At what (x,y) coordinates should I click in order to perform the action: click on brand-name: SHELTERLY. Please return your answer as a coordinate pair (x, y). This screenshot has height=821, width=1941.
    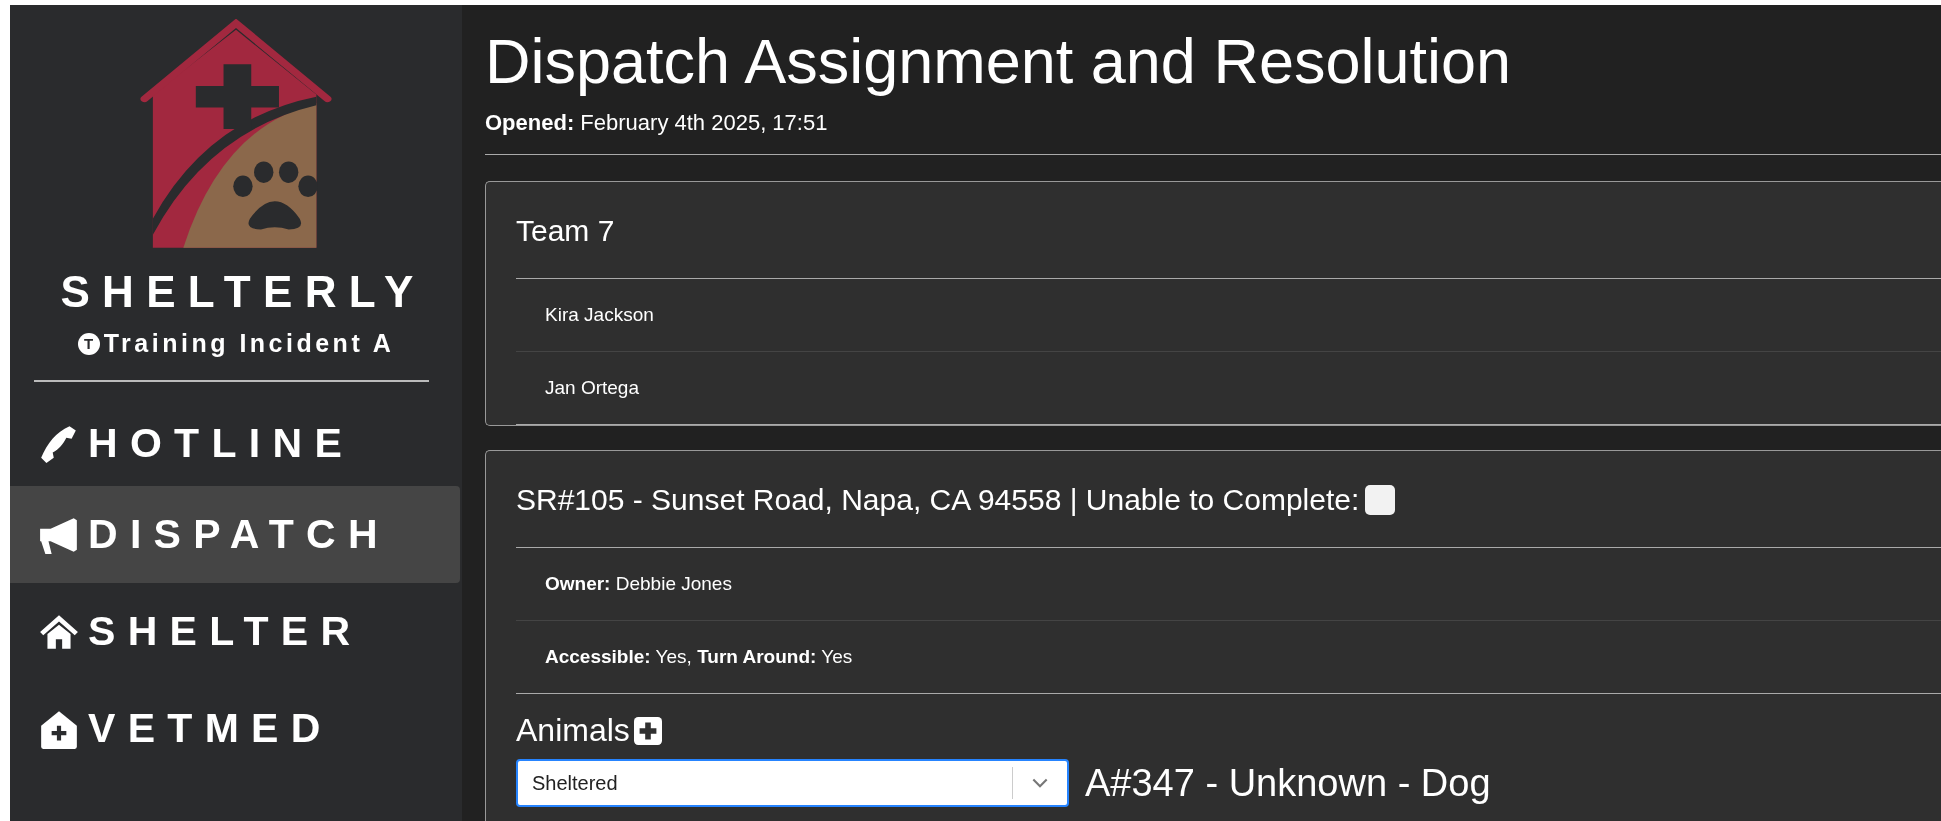
    Looking at the image, I should click on (243, 292).